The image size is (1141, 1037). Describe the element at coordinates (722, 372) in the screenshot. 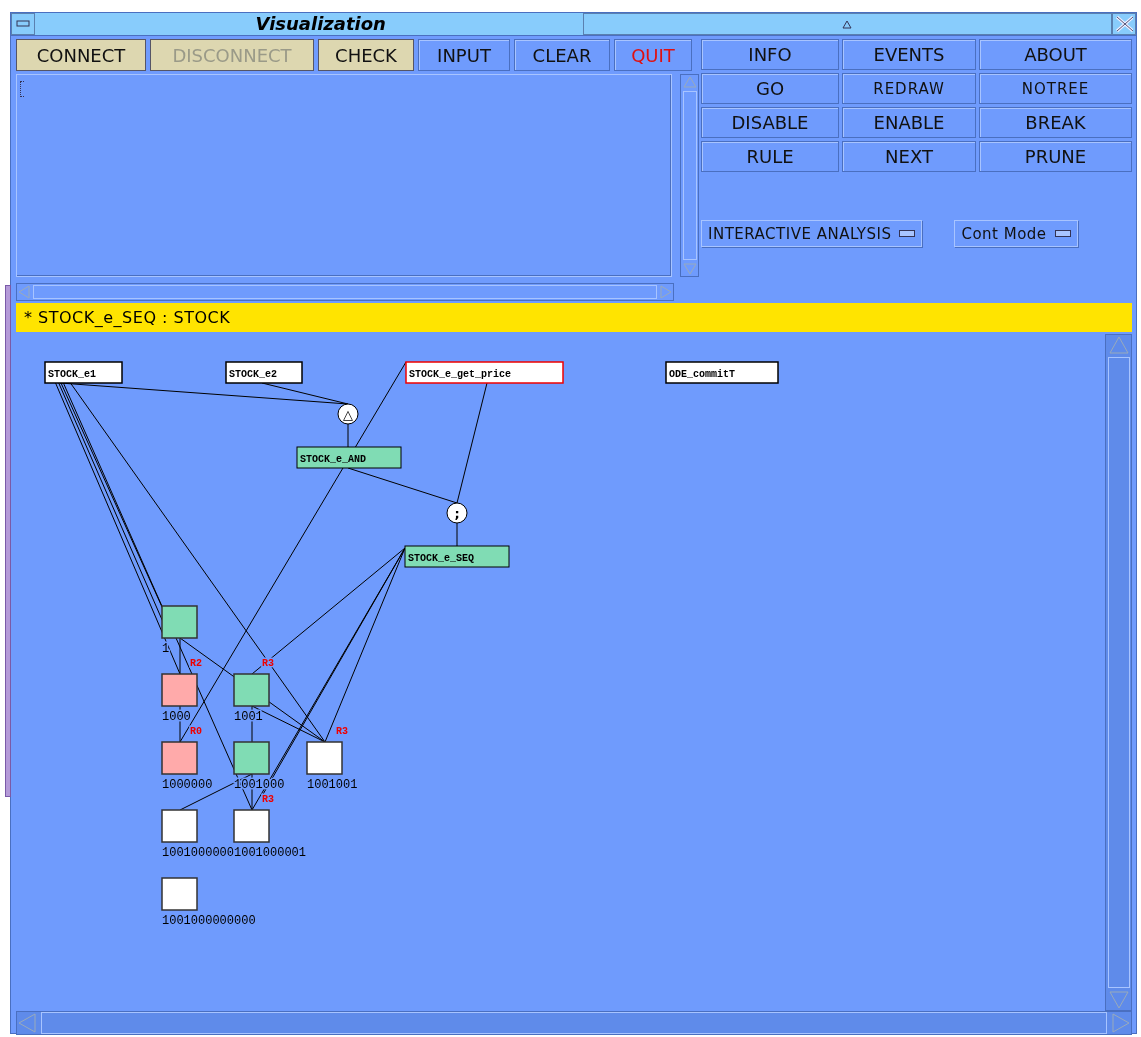

I see `event-node: ODE_commitT` at that location.